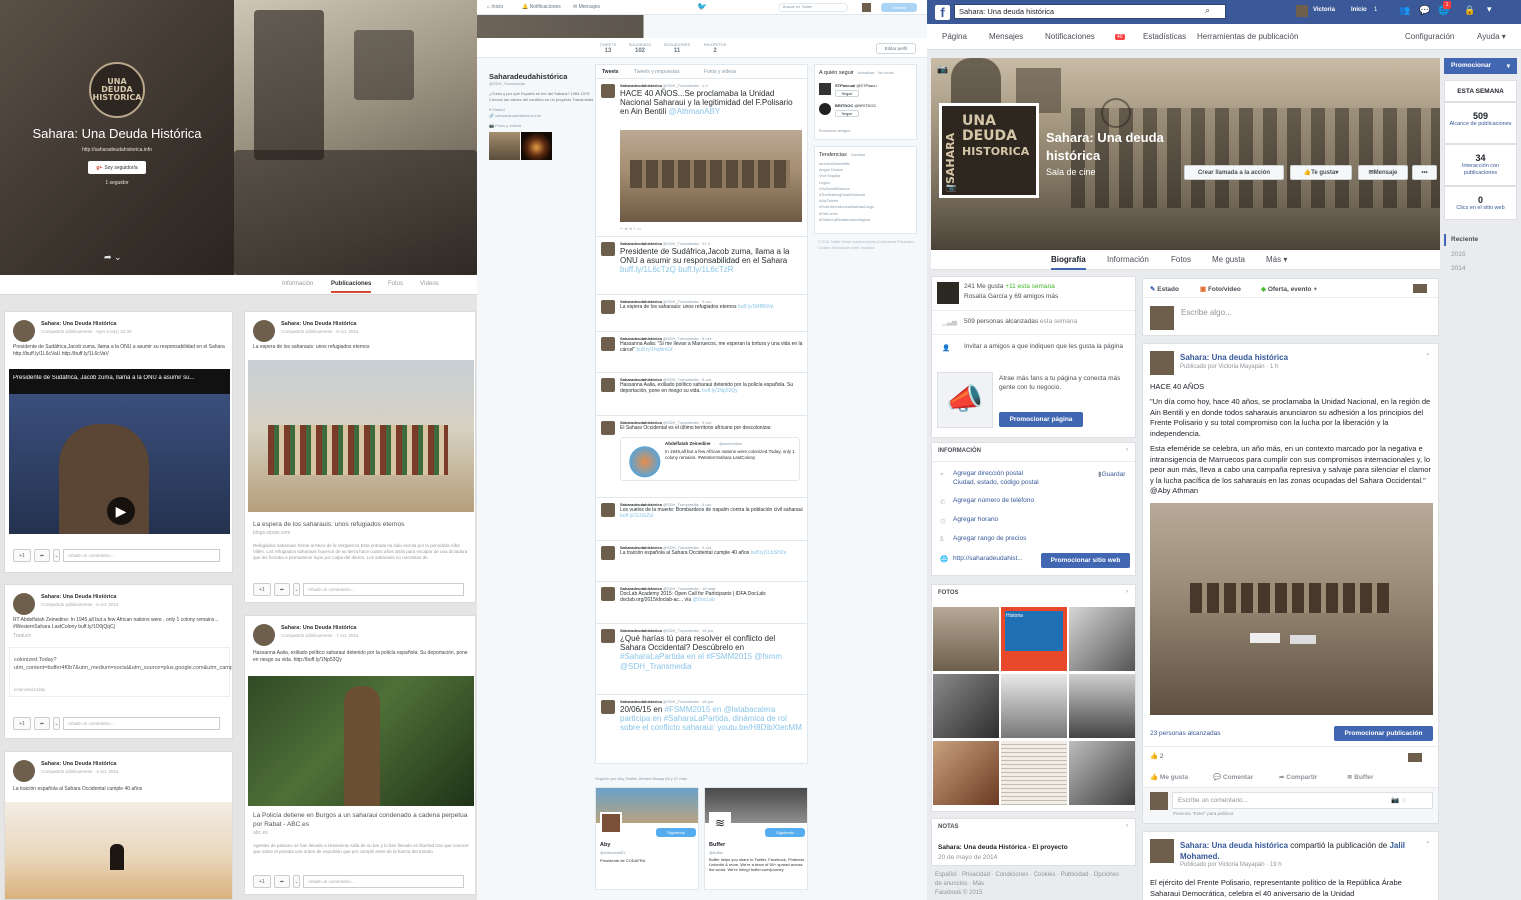 The width and height of the screenshot is (1521, 900). What do you see at coordinates (1458, 254) in the screenshot?
I see `timeline-2015: 2015` at bounding box center [1458, 254].